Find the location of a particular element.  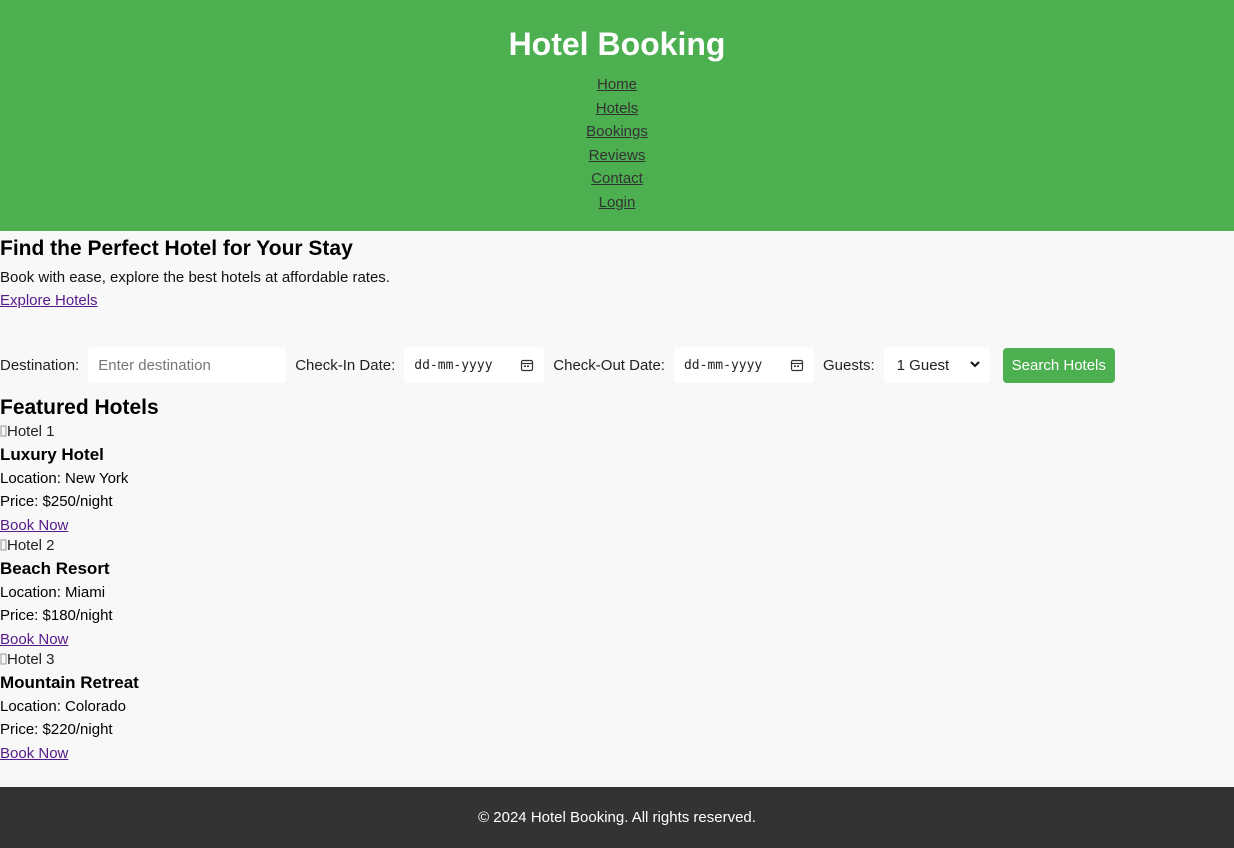

hotel-name: Mountain Retreat is located at coordinates (69, 682).